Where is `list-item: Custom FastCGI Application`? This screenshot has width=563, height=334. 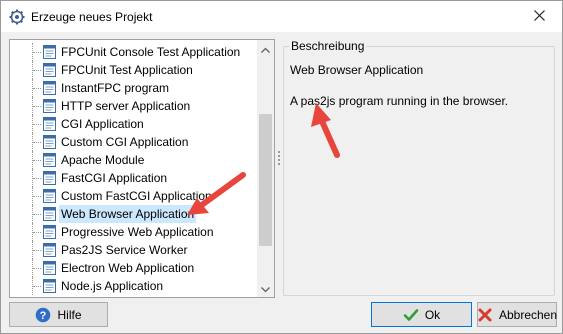
list-item: Custom FastCGI Application is located at coordinates (133, 196).